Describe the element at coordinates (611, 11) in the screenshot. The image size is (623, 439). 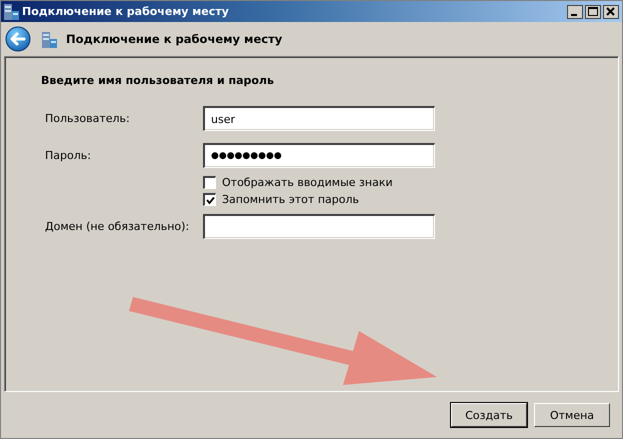
I see `close-button` at that location.